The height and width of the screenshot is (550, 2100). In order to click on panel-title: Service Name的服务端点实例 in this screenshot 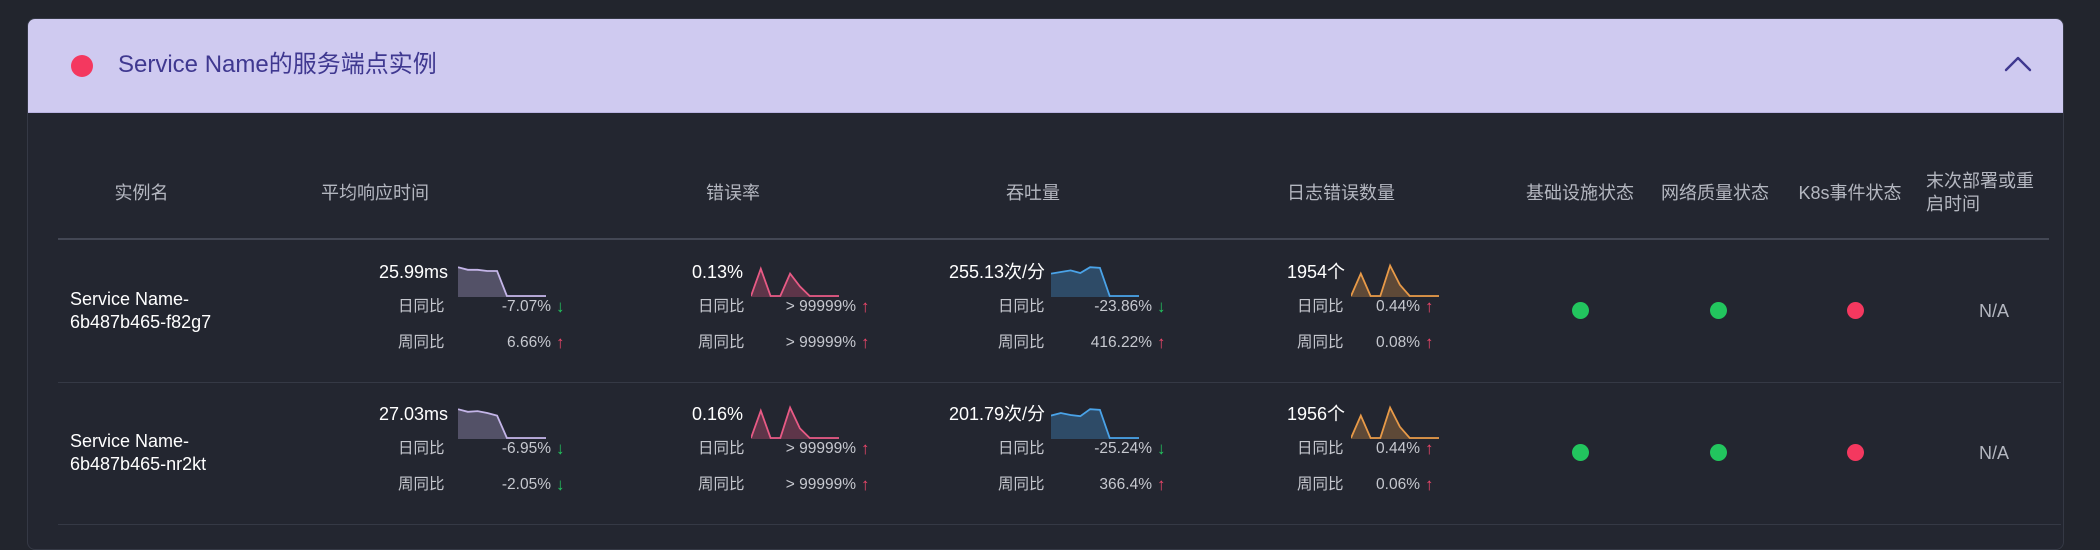, I will do `click(277, 64)`.